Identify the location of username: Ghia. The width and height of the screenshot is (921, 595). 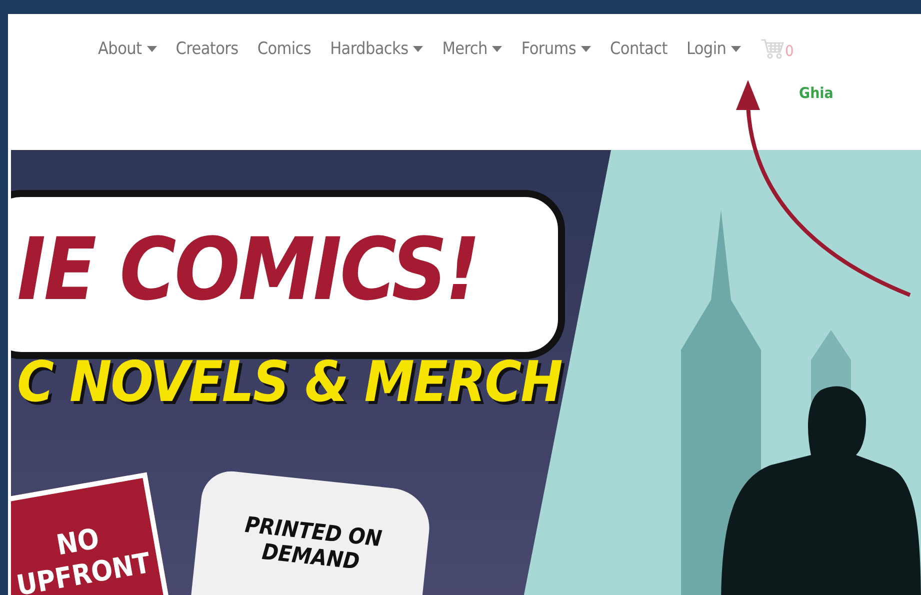
(816, 94).